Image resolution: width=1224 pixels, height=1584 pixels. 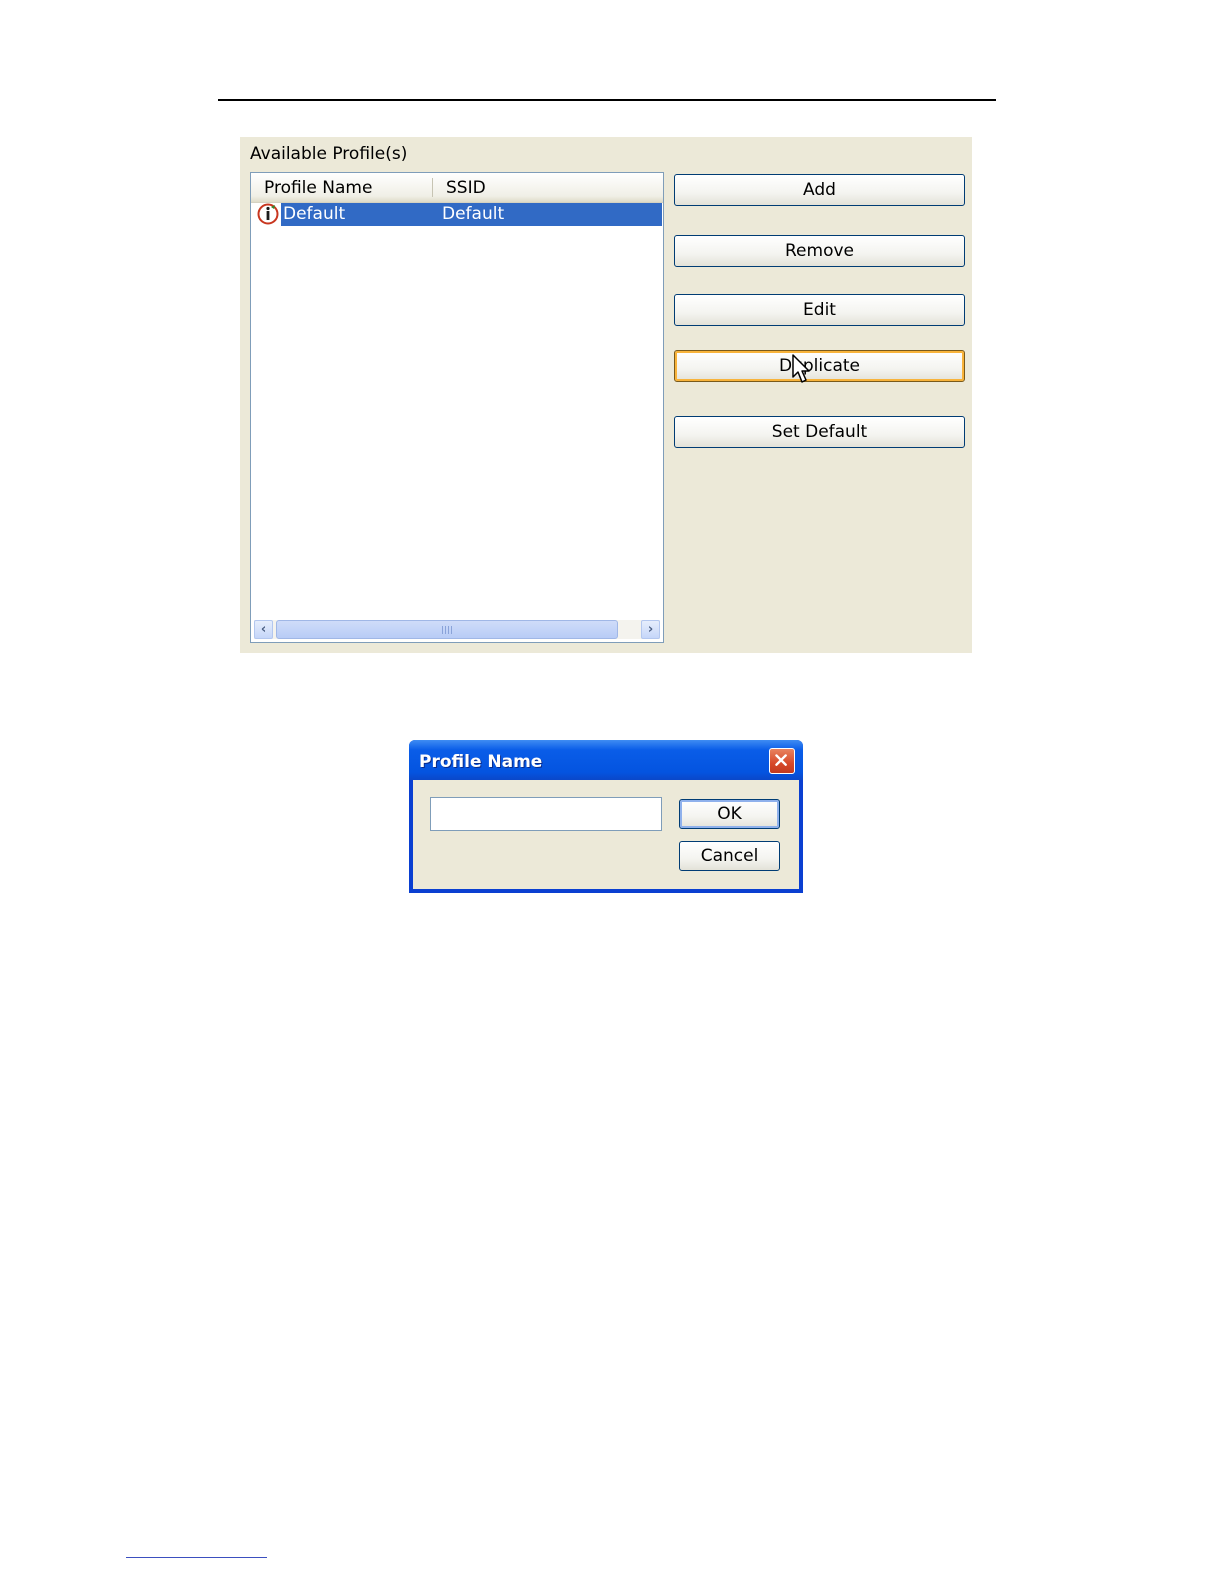 I want to click on close-button, so click(x=782, y=761).